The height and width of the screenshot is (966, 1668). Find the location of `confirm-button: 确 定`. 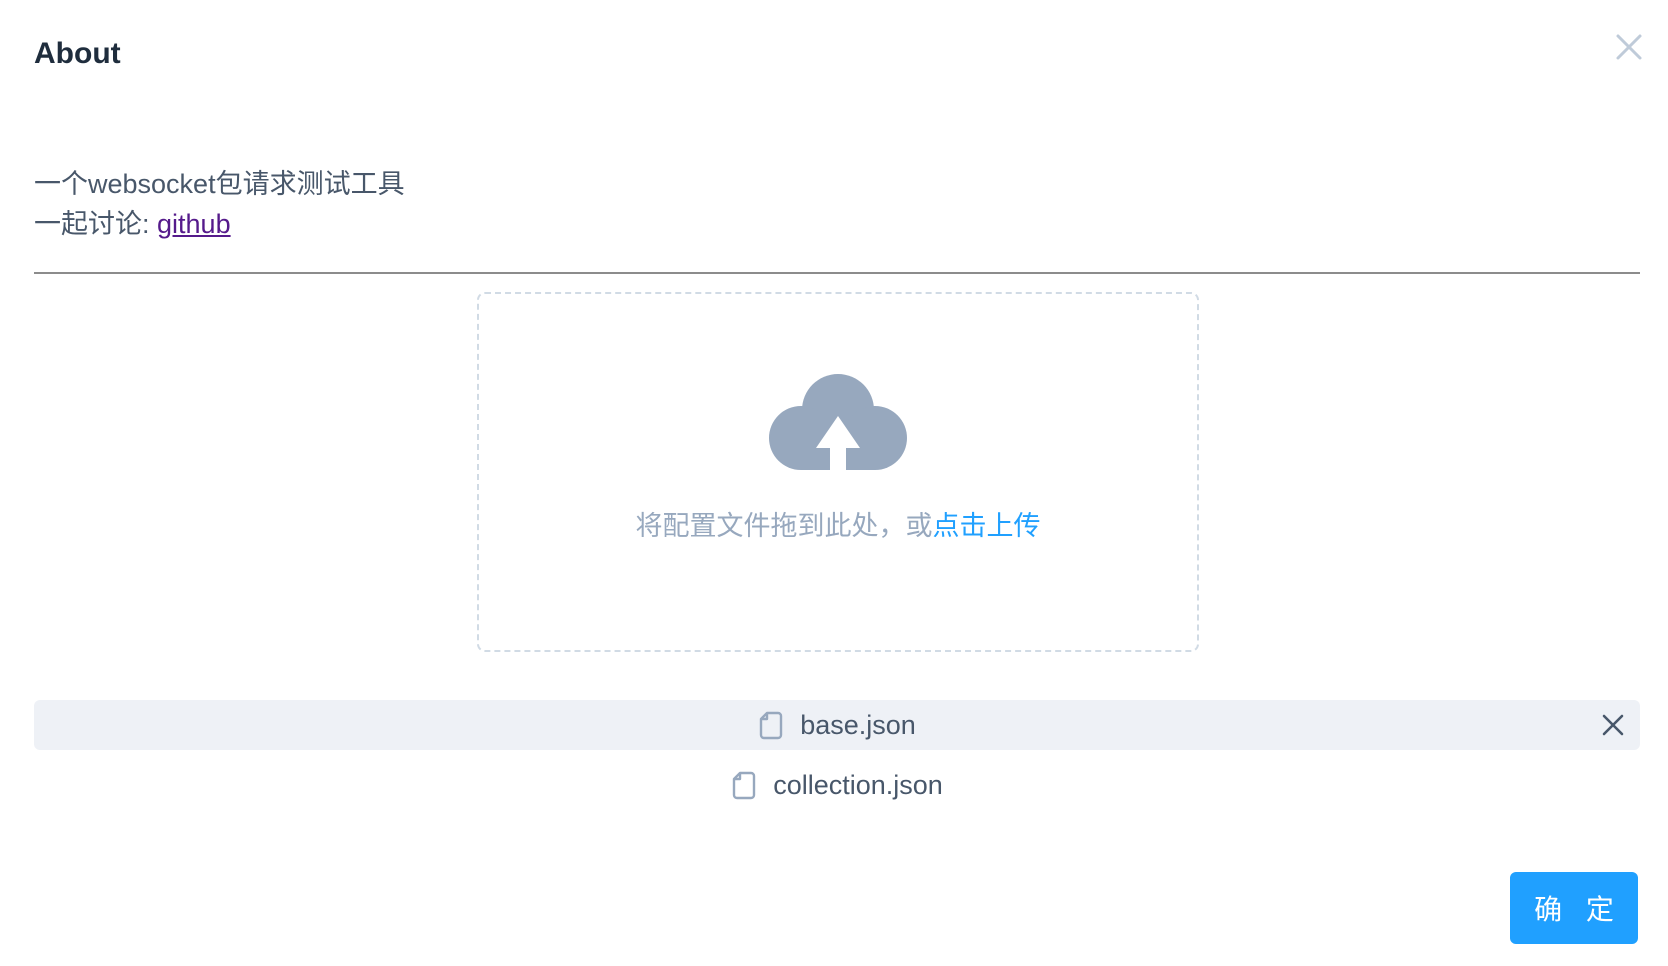

confirm-button: 确 定 is located at coordinates (1574, 908).